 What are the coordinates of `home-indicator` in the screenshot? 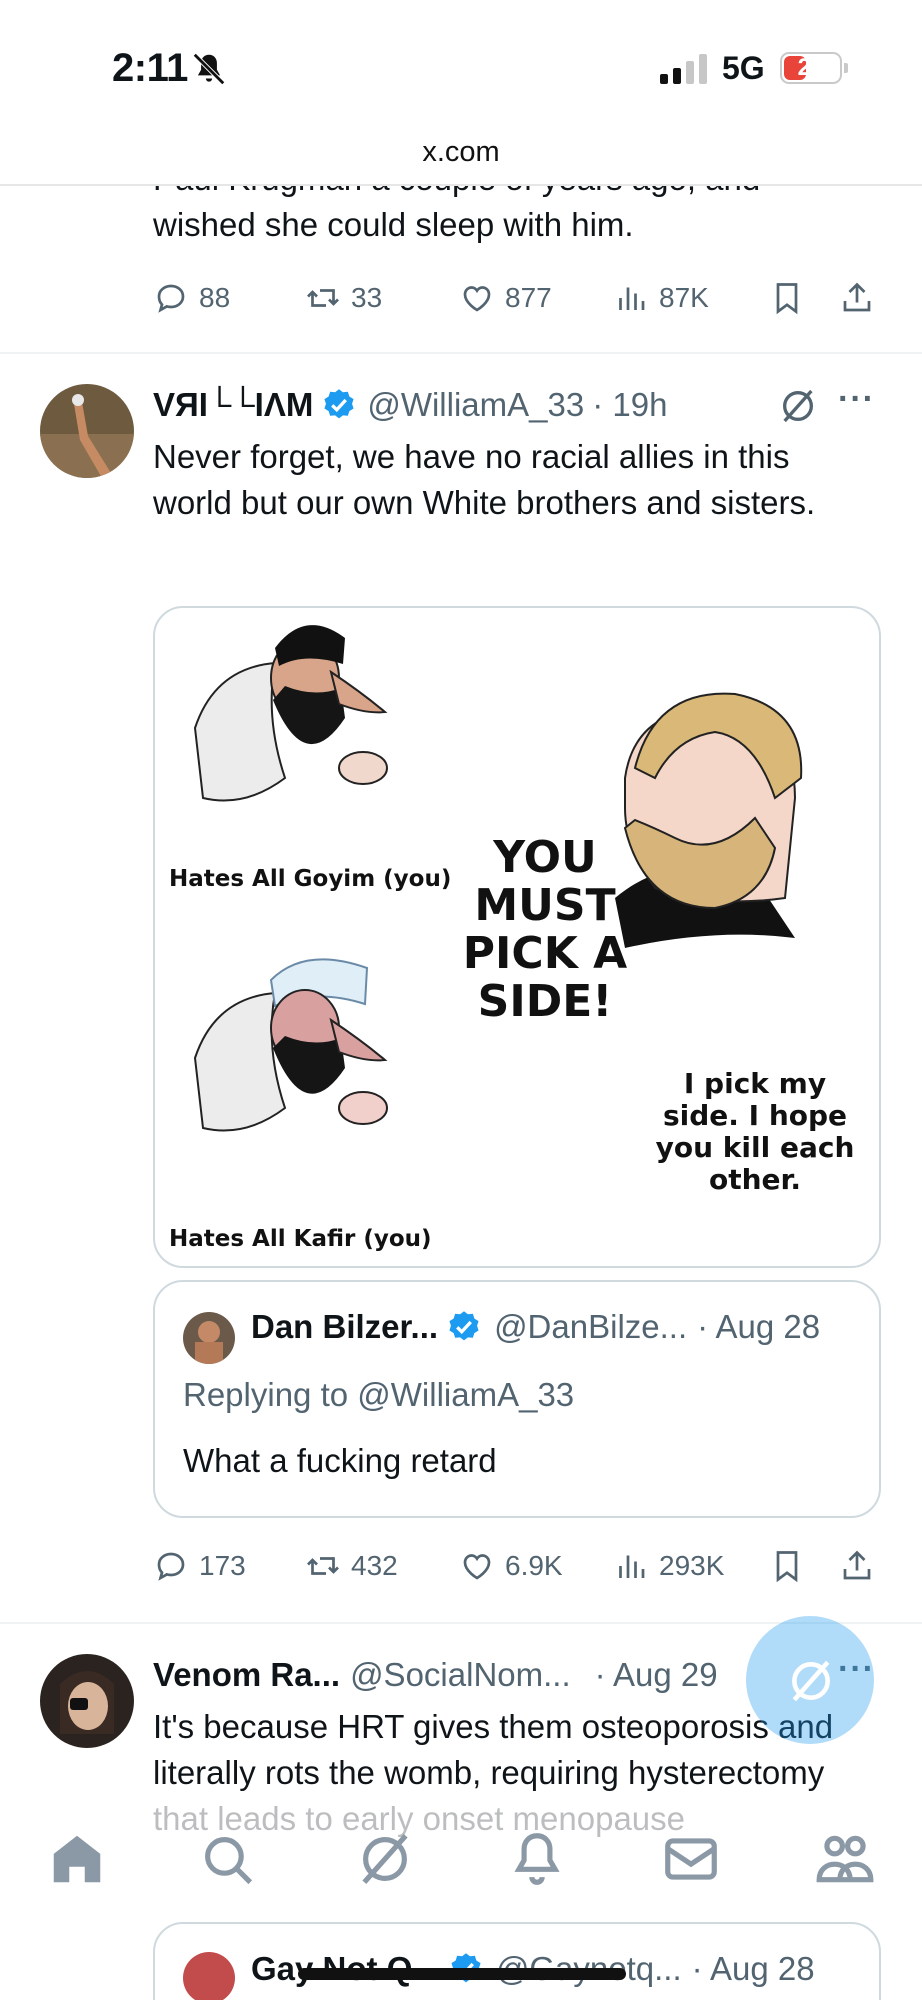 It's located at (462, 1974).